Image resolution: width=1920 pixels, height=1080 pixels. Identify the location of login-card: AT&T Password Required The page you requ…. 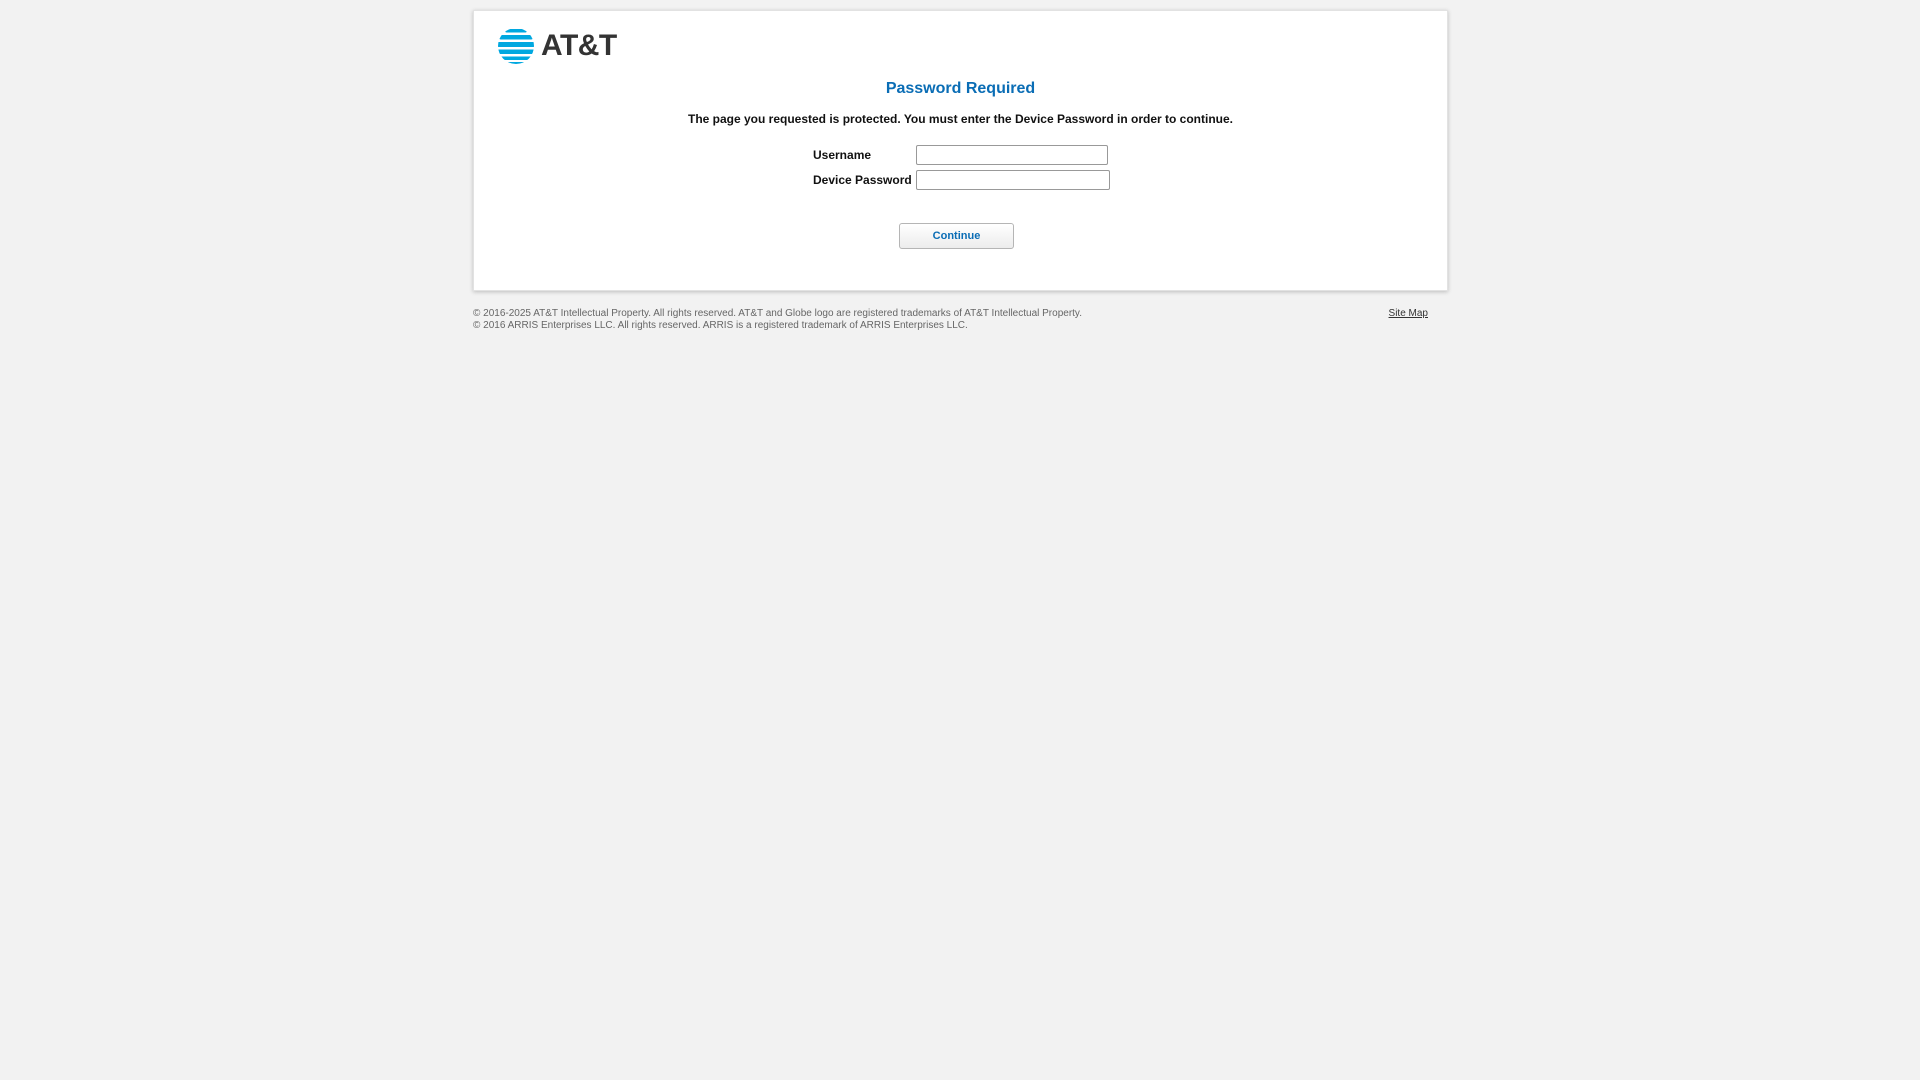
(960, 150).